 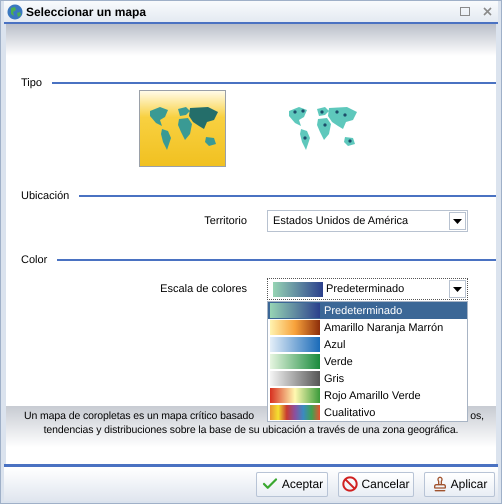 I want to click on cancel-button: Cancelar, so click(x=376, y=484).